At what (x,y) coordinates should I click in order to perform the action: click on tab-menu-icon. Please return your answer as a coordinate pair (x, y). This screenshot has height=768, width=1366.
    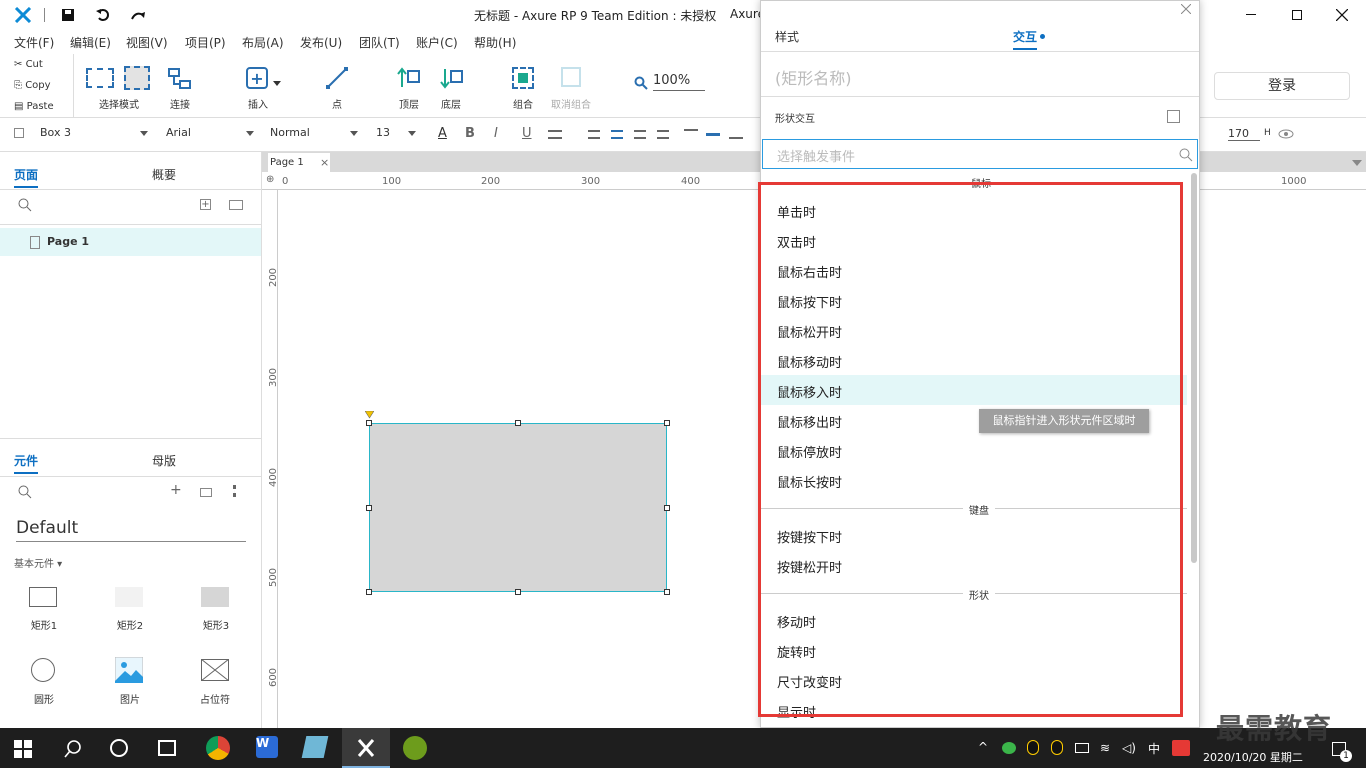
    Looking at the image, I should click on (1357, 163).